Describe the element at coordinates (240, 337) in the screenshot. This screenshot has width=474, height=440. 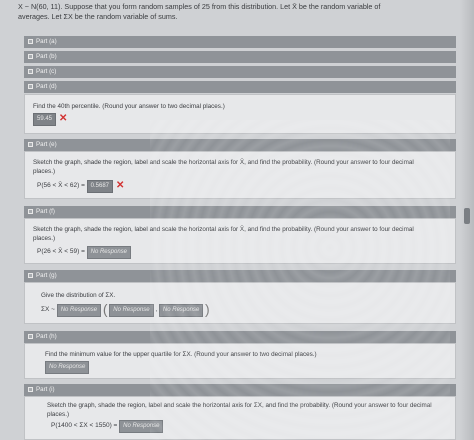
I see `part-h-header: Part (h)` at that location.